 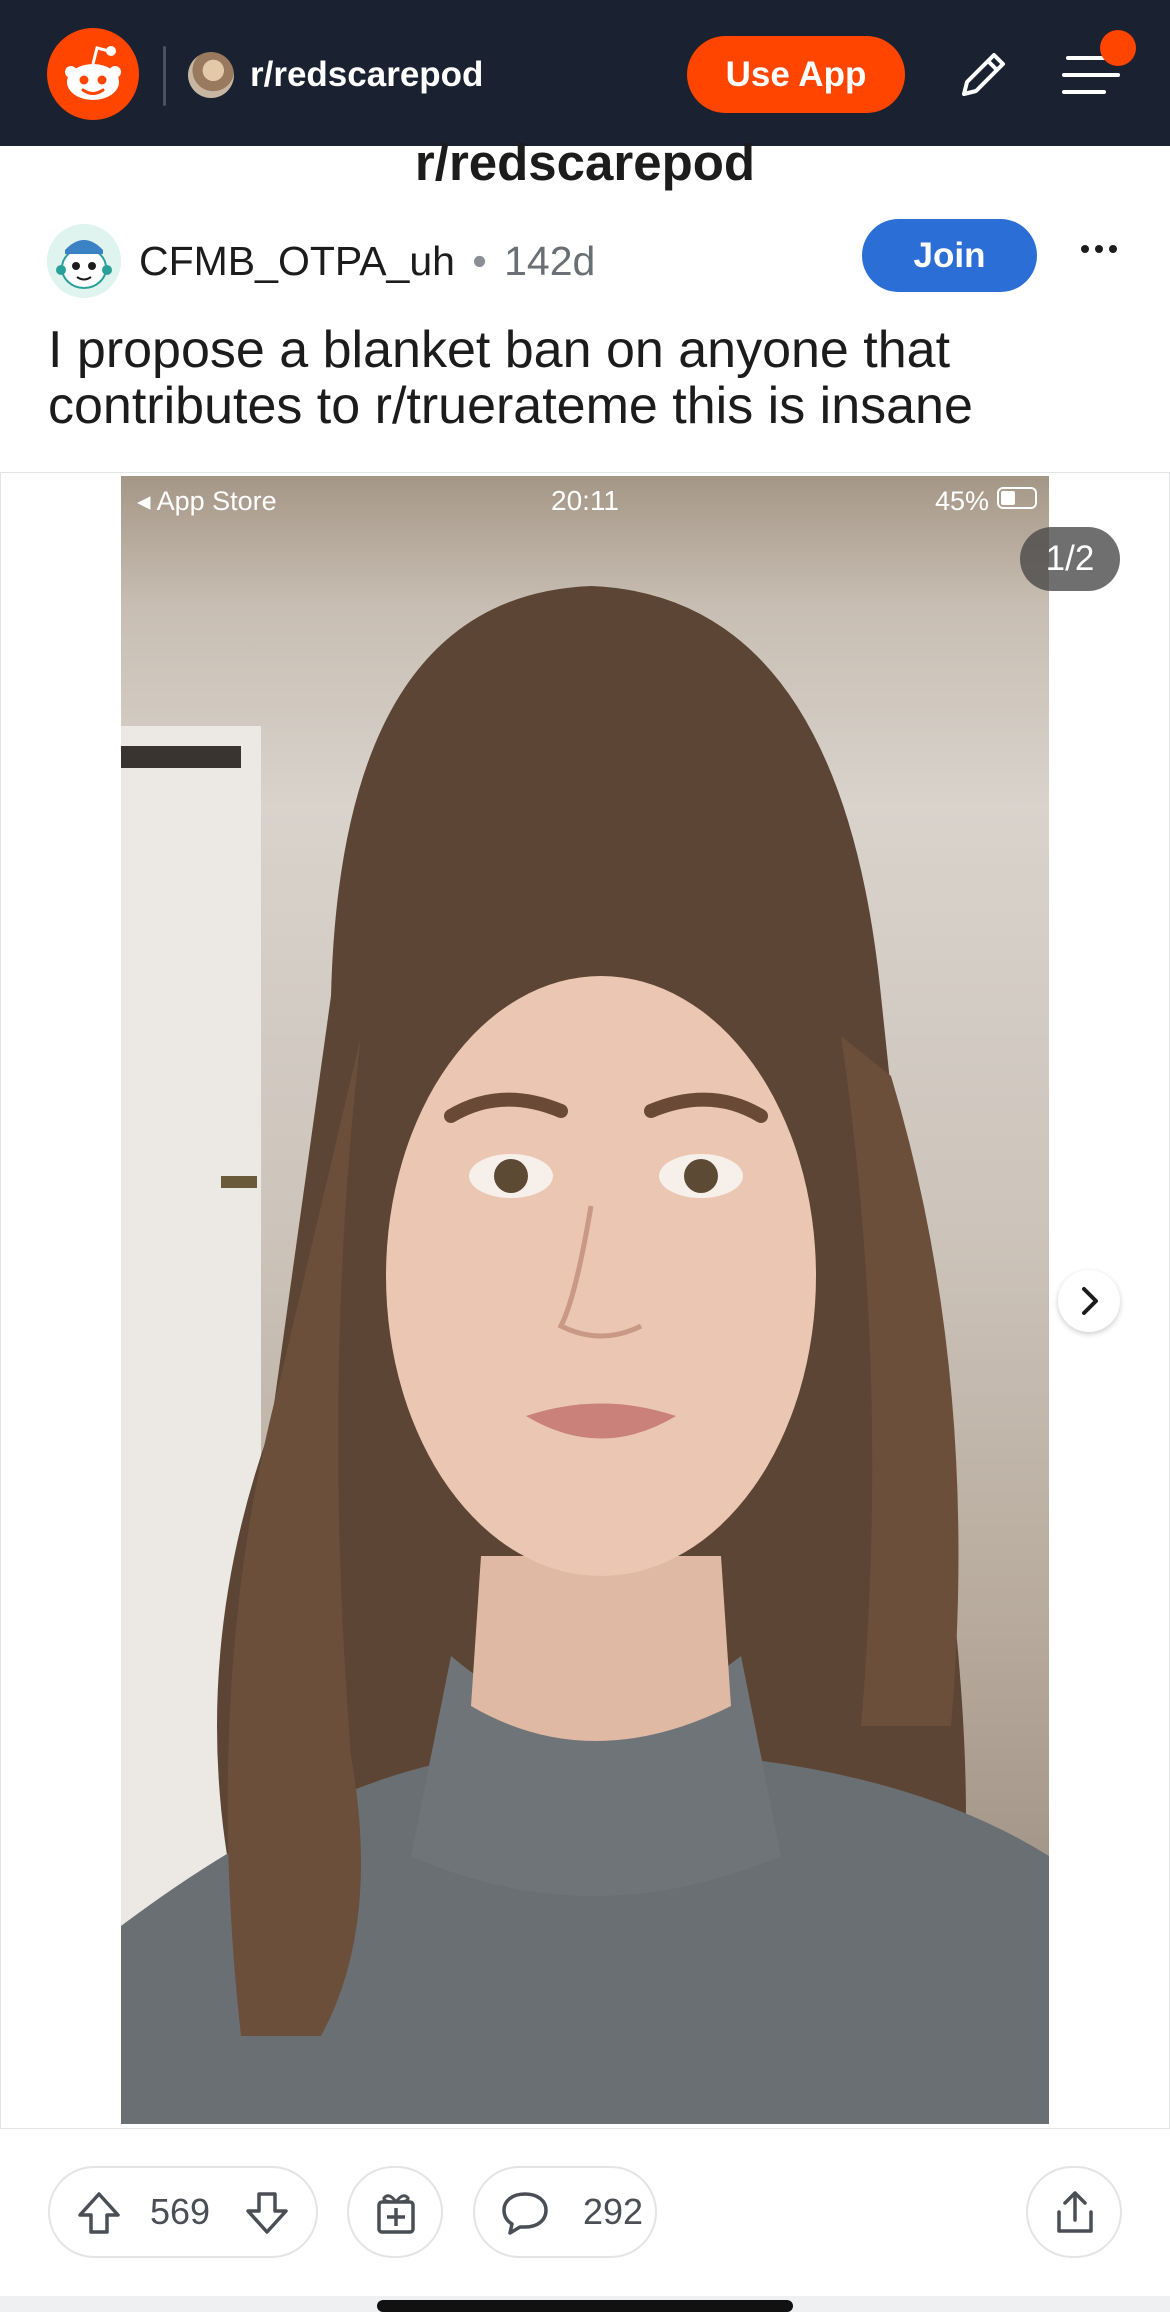 I want to click on user-avatar, so click(x=84, y=261).